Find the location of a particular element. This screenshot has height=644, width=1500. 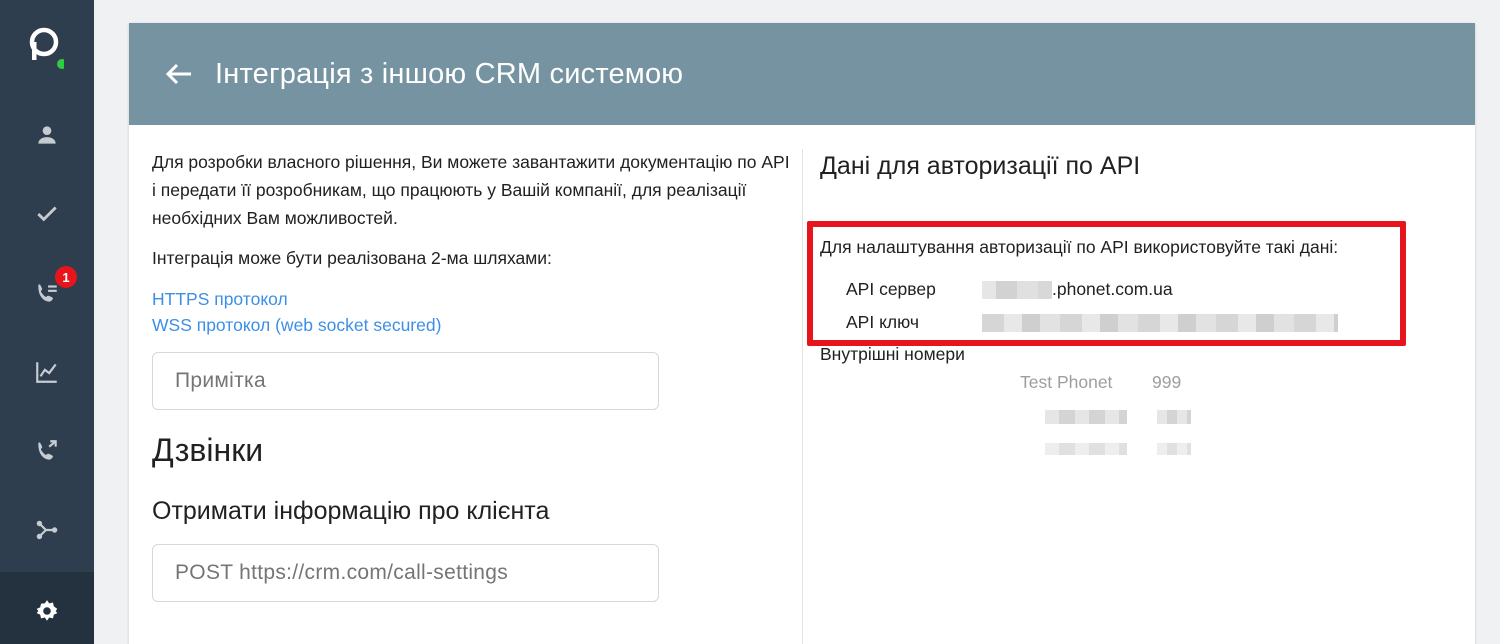

api-server-domain: .phonet.com.ua is located at coordinates (1112, 289).